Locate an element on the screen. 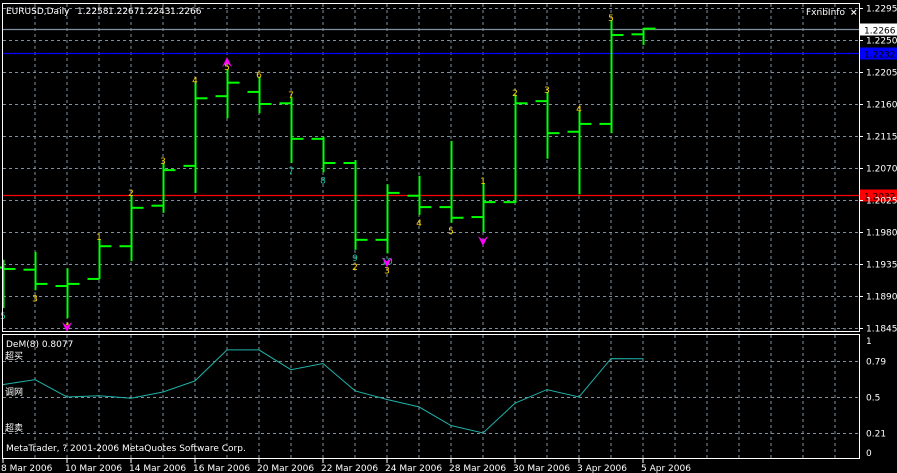 This screenshot has height=473, width=897. price-tick-label: 1.2025 is located at coordinates (881, 202).